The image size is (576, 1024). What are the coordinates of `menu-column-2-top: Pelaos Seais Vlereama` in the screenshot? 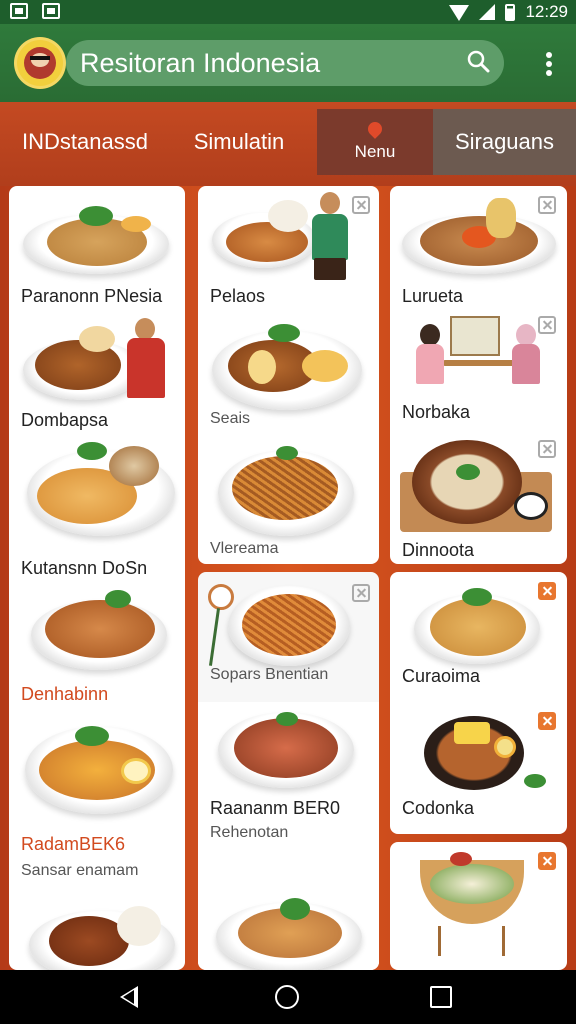 It's located at (288, 375).